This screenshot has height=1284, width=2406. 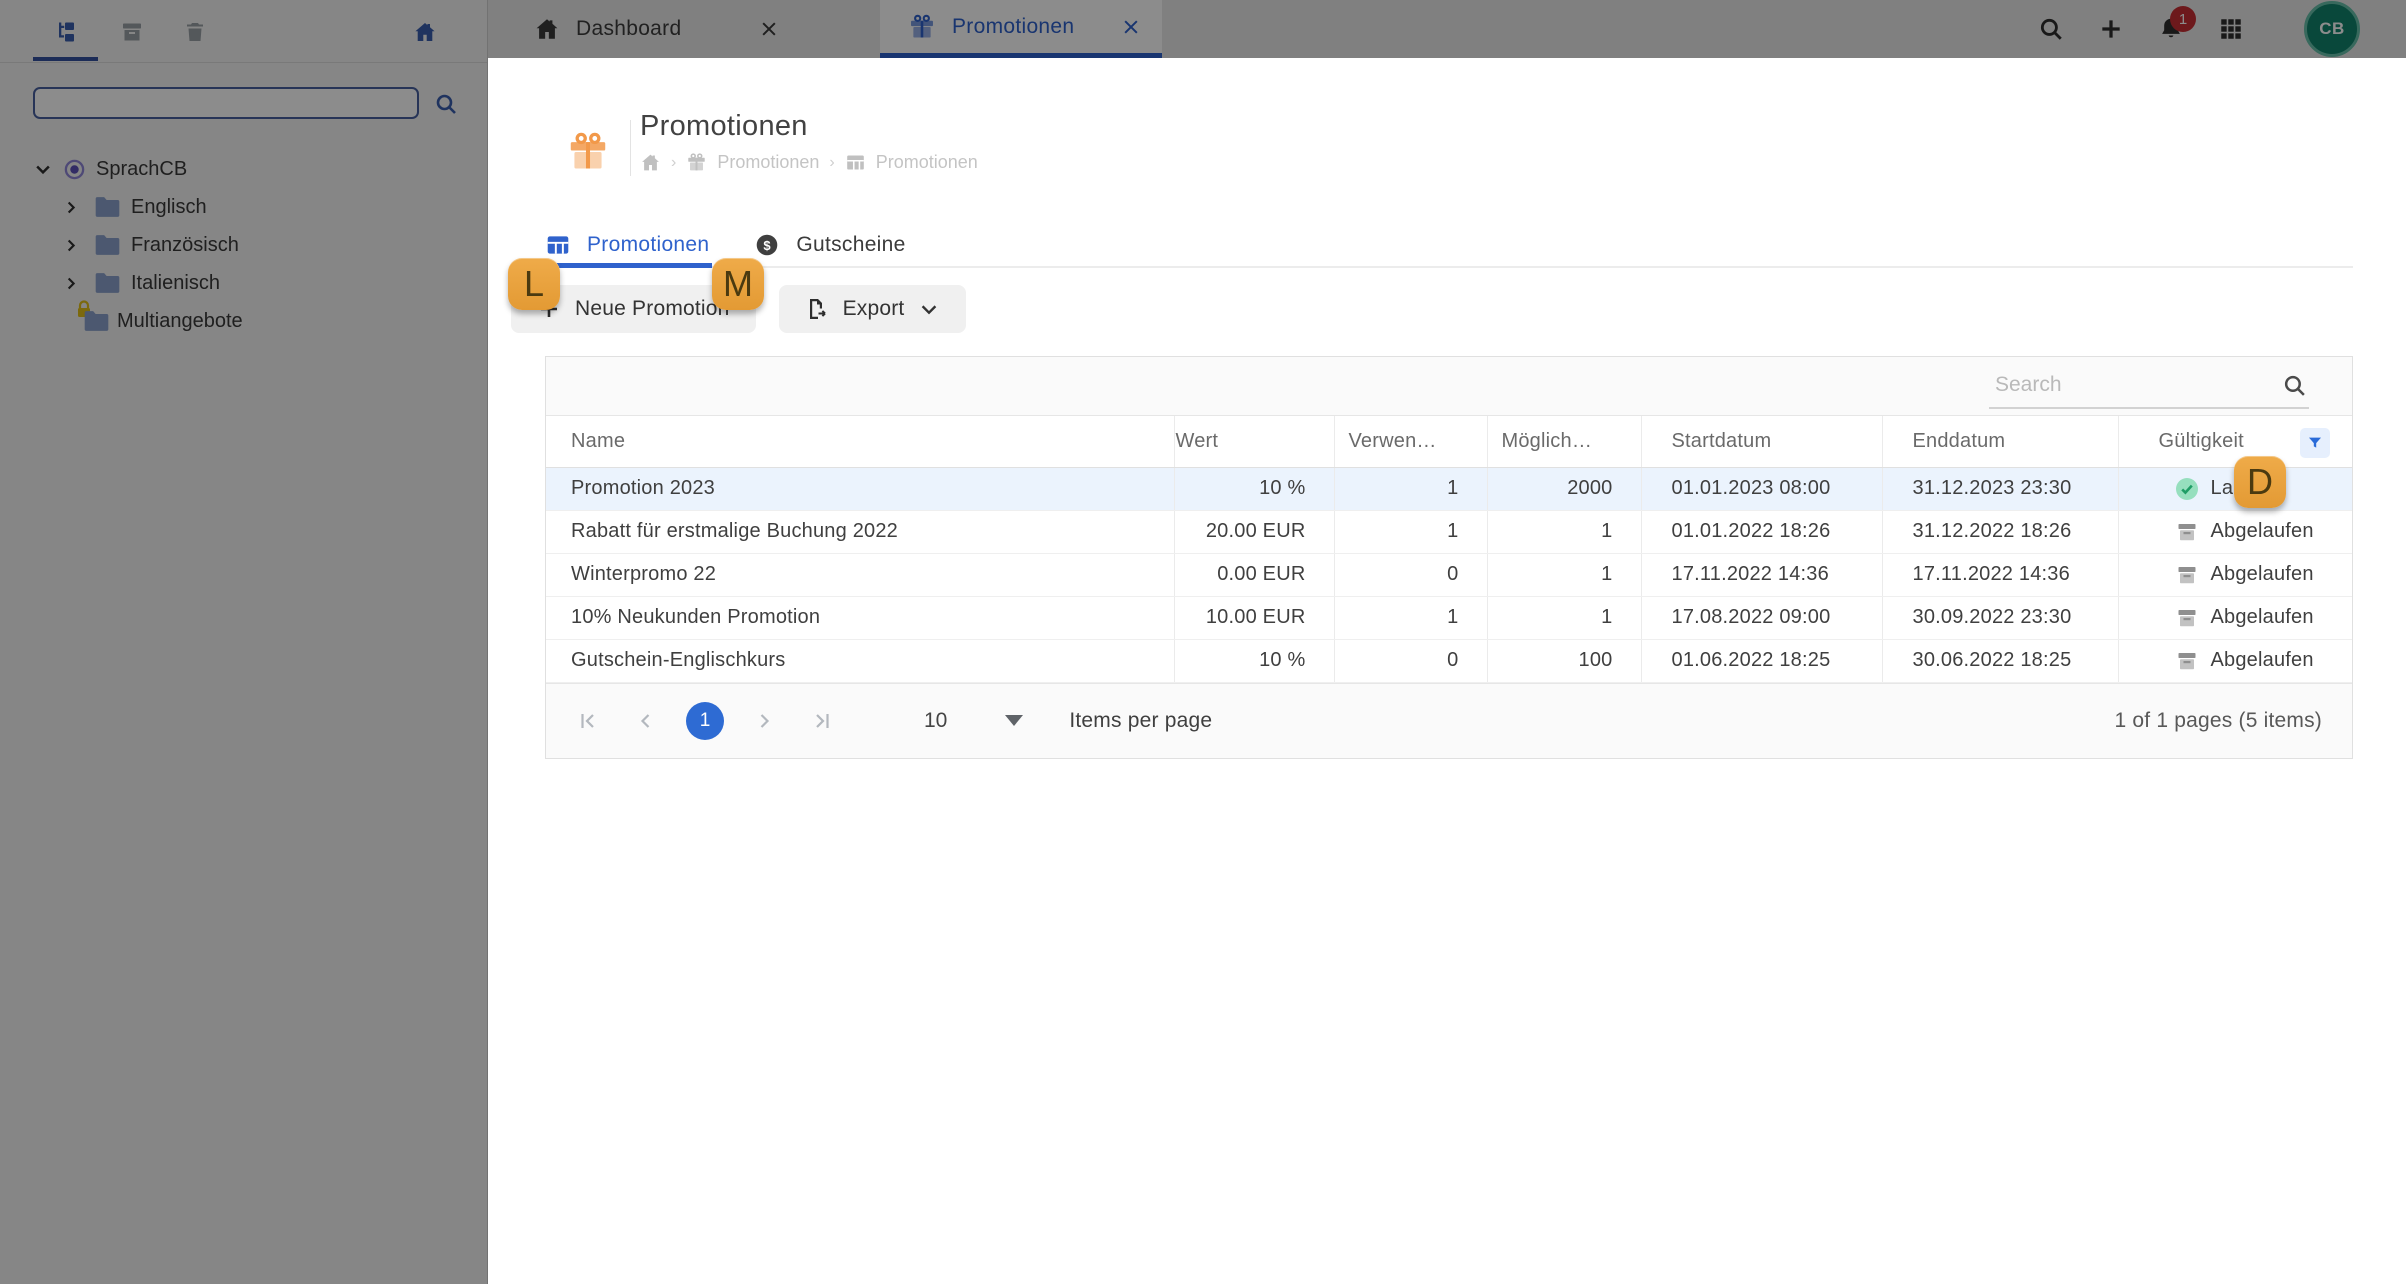 I want to click on chevron-right-icon: ›, so click(x=832, y=162).